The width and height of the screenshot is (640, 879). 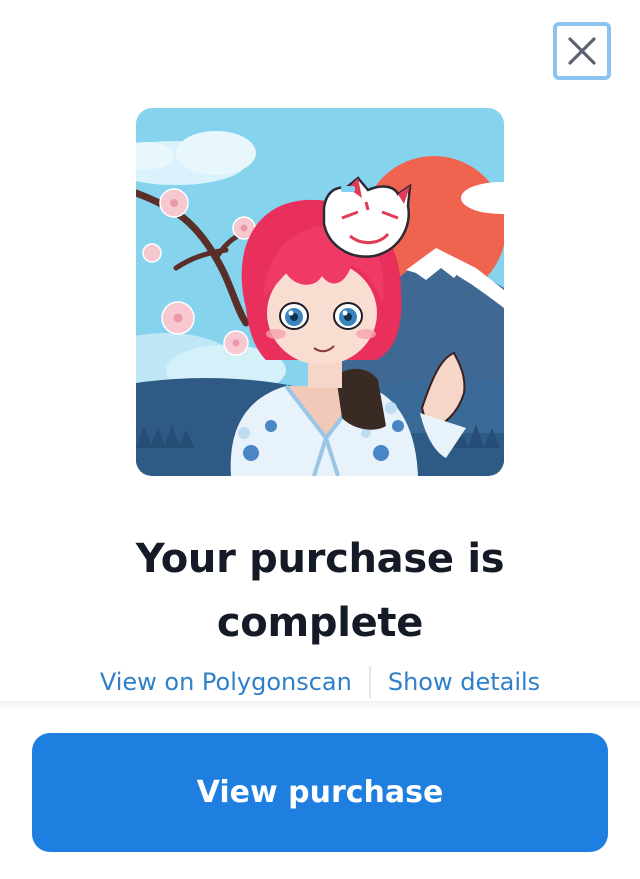 I want to click on transaction-links: View on Polygonscan Show details, so click(x=320, y=682).